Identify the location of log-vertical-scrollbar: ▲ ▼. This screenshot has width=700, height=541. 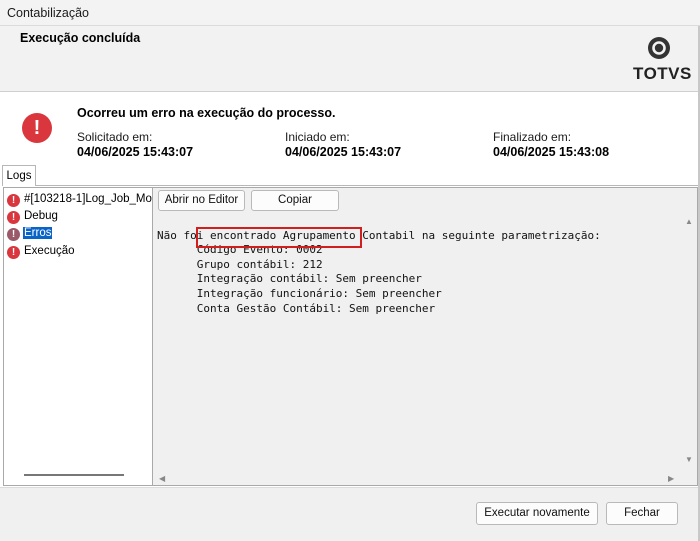
(689, 343).